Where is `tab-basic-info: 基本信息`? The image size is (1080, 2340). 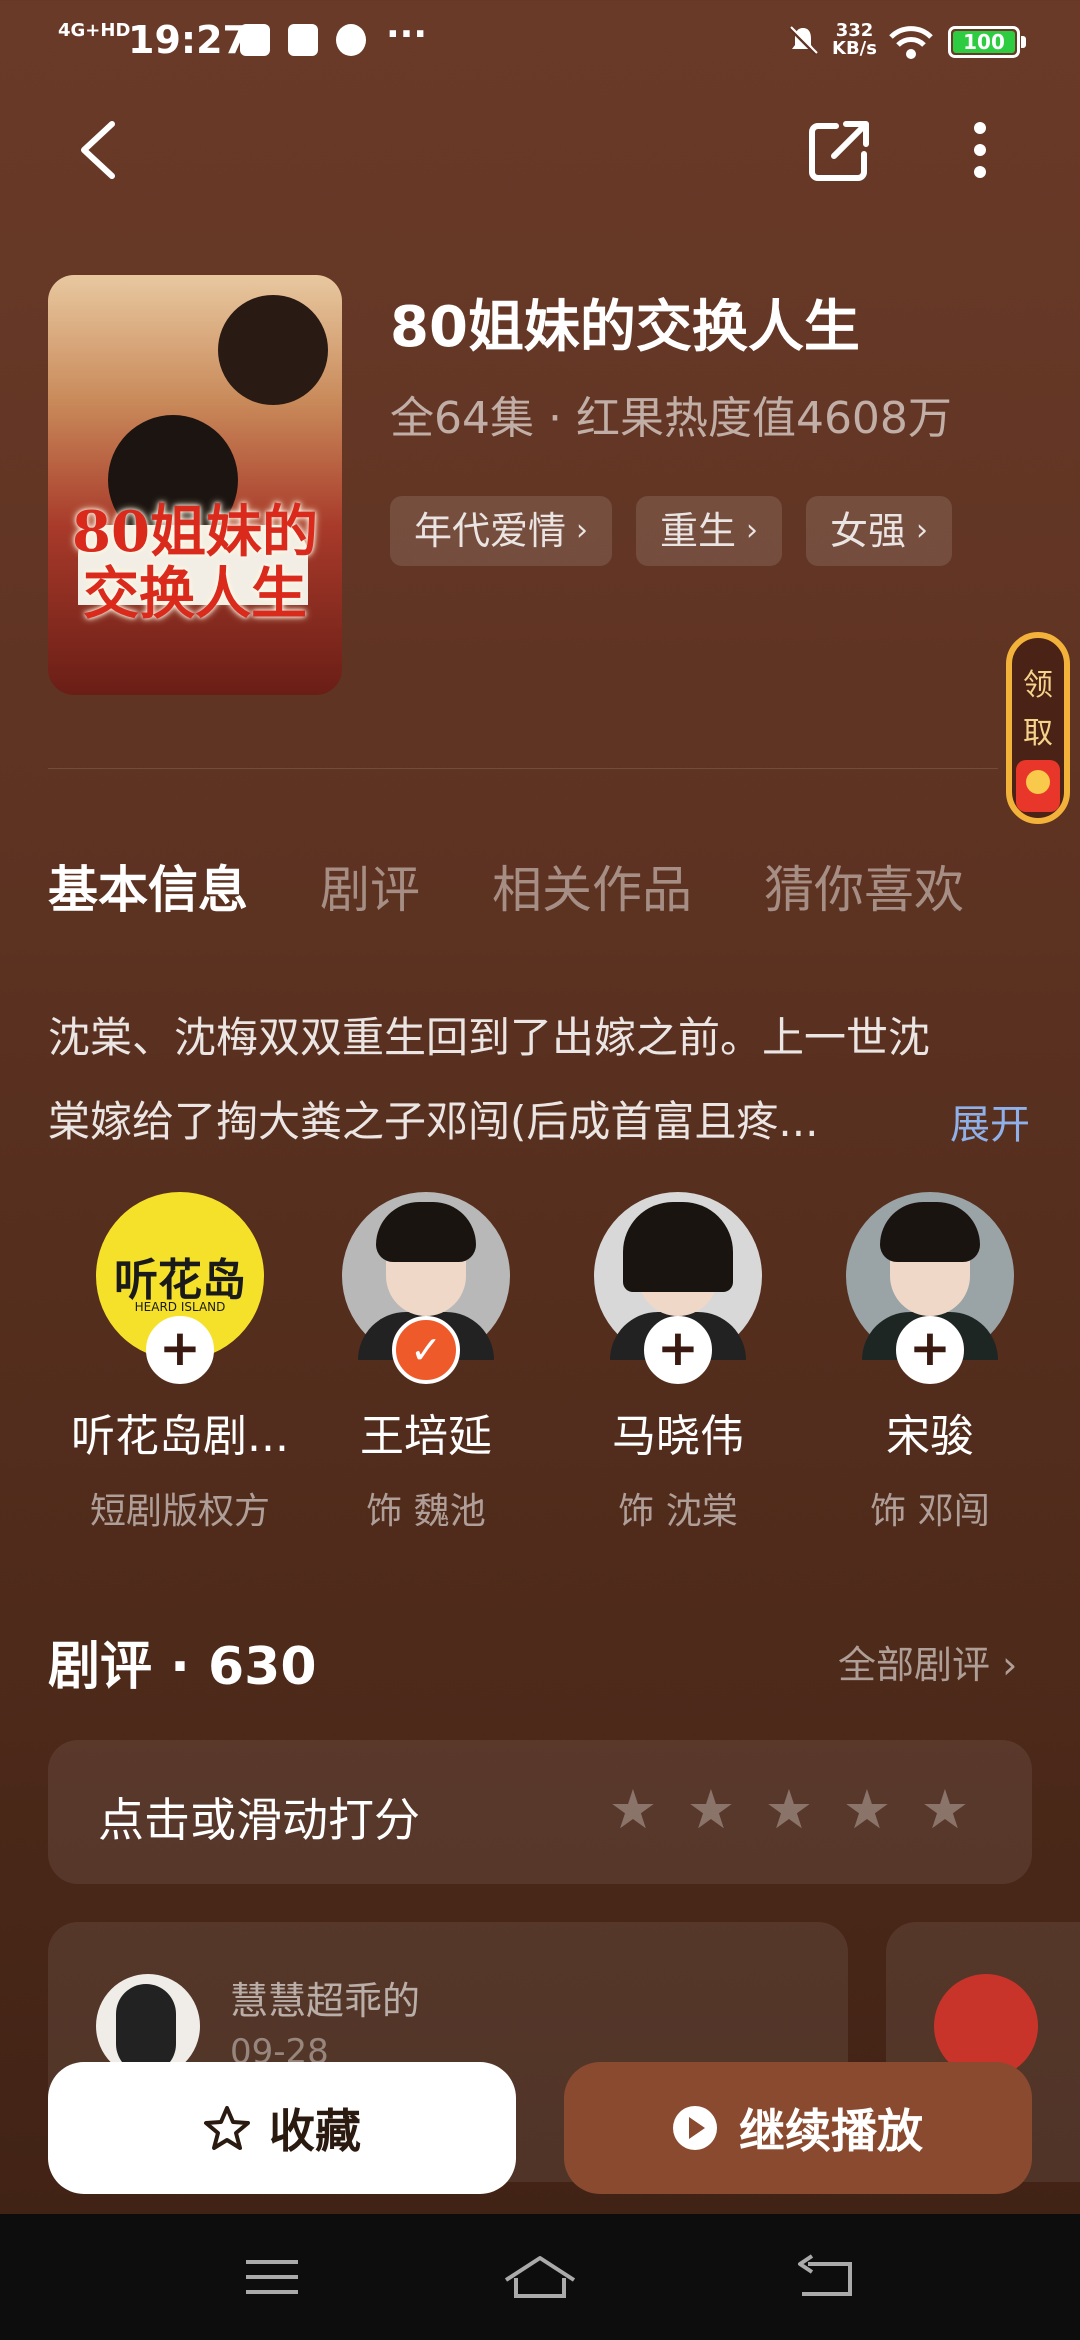
tab-basic-info: 基本信息 is located at coordinates (148, 886).